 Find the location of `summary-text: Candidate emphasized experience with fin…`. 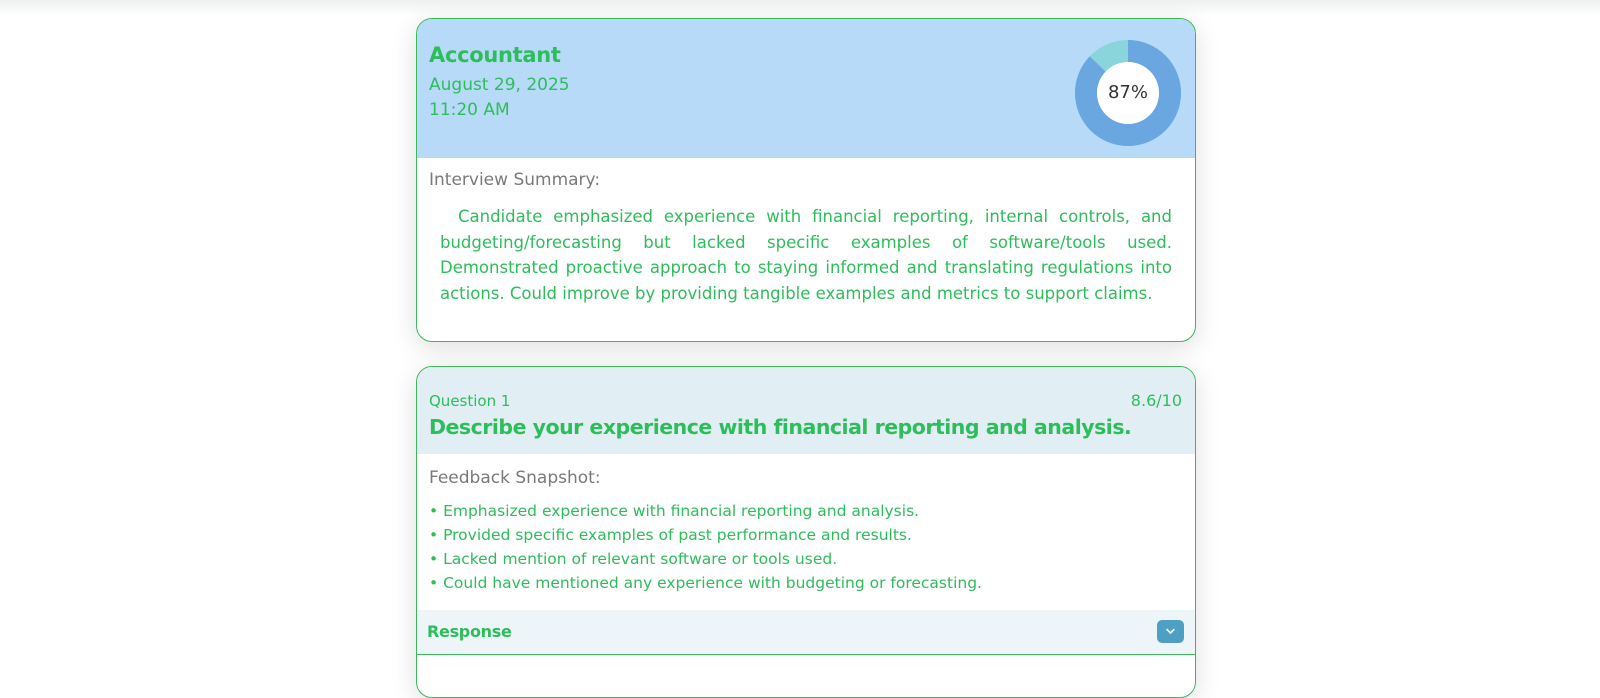

summary-text: Candidate emphasized experience with fin… is located at coordinates (806, 255).